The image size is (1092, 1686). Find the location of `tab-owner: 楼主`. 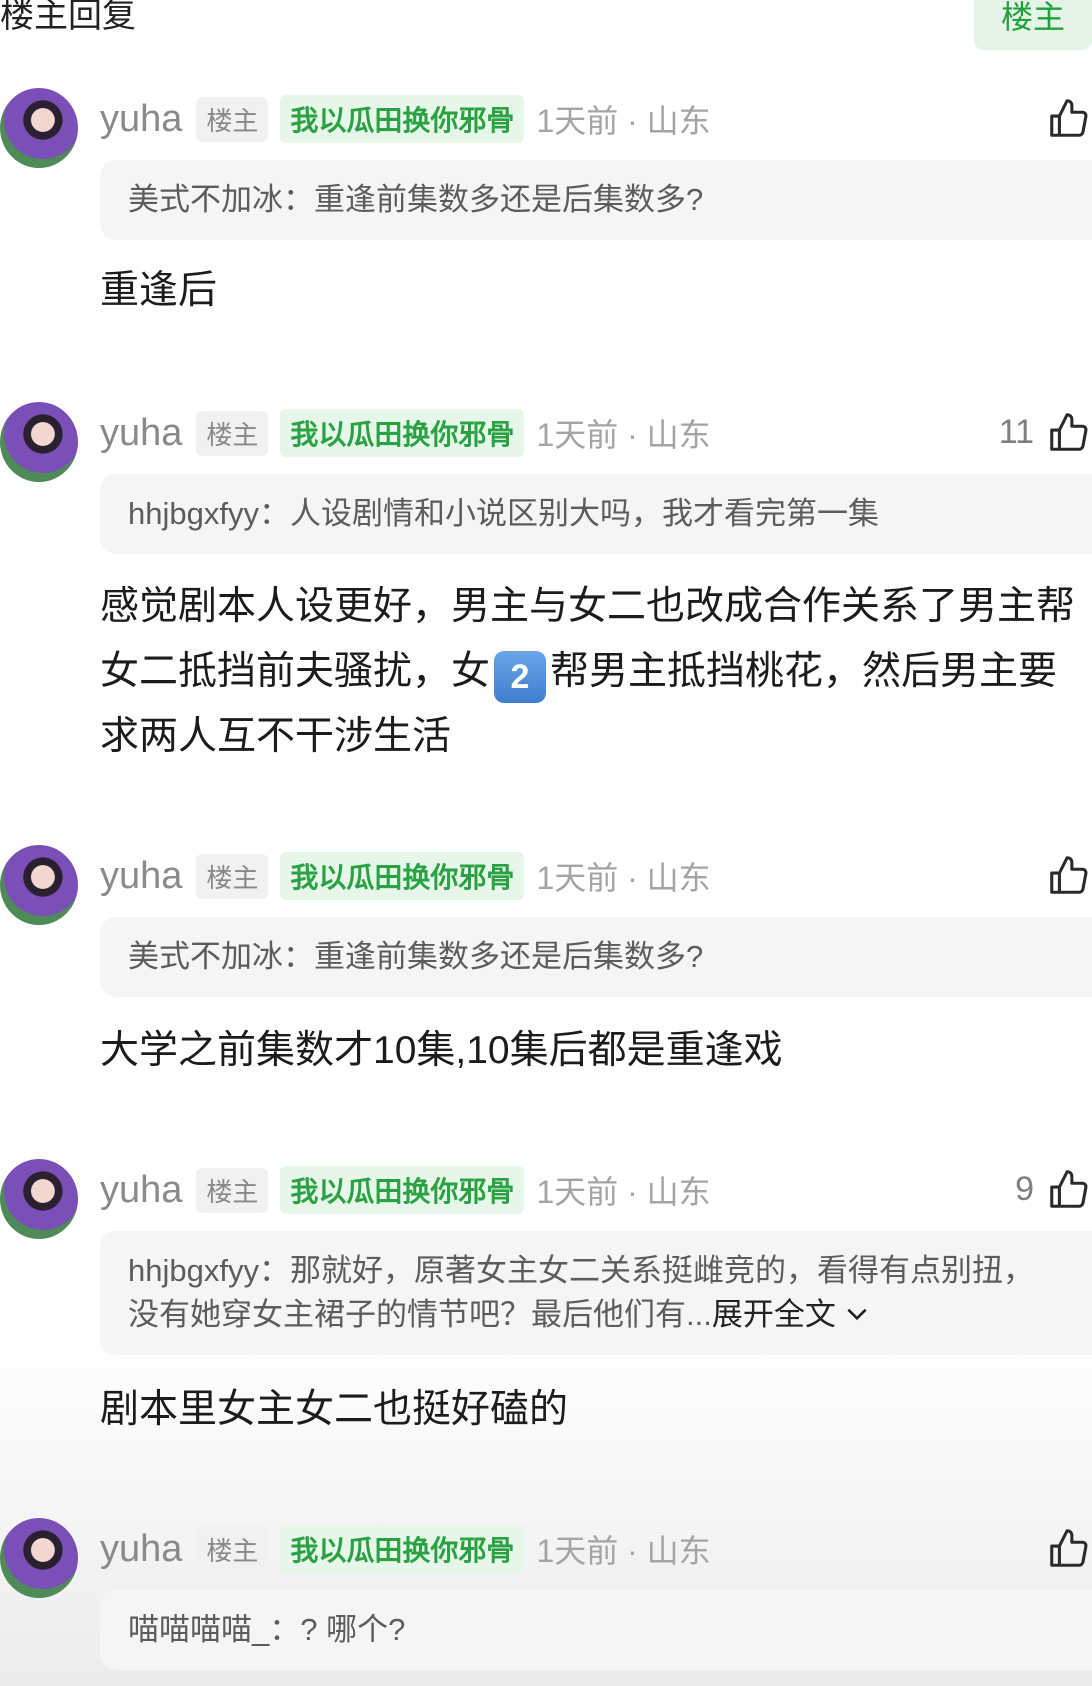

tab-owner: 楼主 is located at coordinates (1033, 25).